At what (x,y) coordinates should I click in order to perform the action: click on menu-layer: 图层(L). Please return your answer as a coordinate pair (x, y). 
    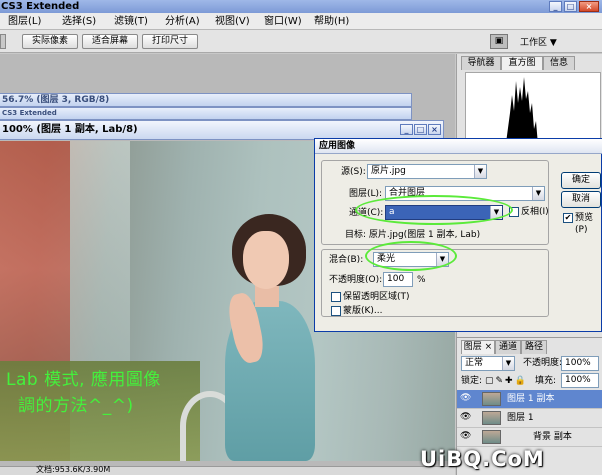
    Looking at the image, I should click on (24, 21).